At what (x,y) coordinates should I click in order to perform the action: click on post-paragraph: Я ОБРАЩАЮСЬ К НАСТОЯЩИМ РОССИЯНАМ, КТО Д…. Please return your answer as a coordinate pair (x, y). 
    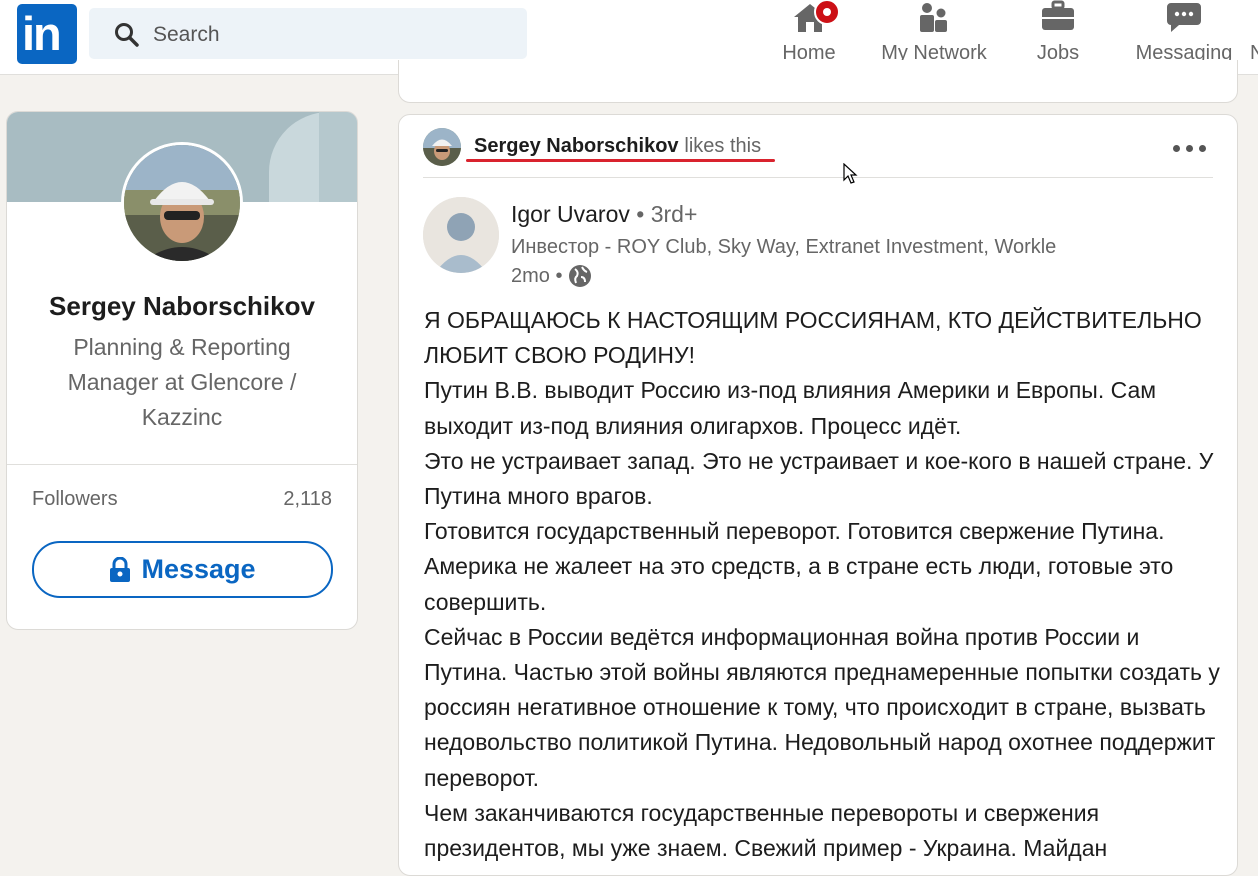
    Looking at the image, I should click on (813, 338).